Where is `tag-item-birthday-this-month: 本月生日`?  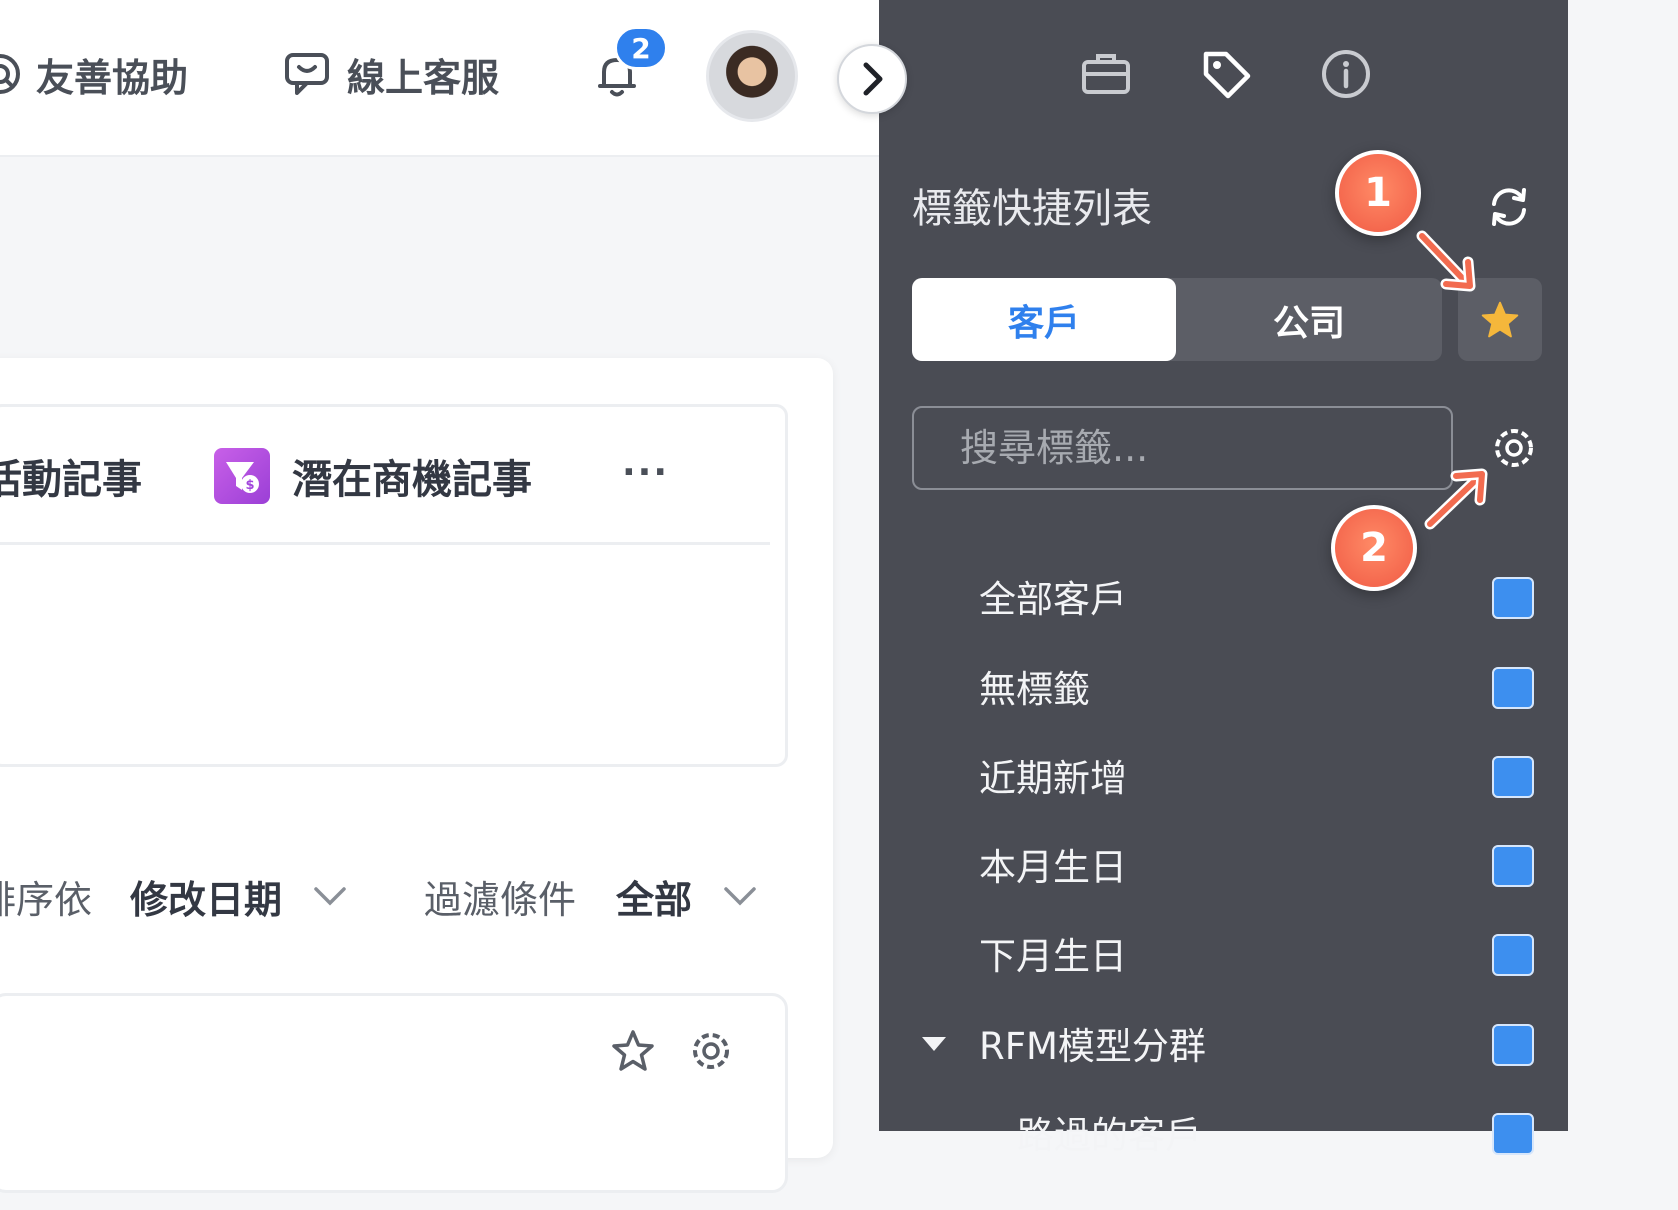
tag-item-birthday-this-month: 本月生日 is located at coordinates (1227, 868).